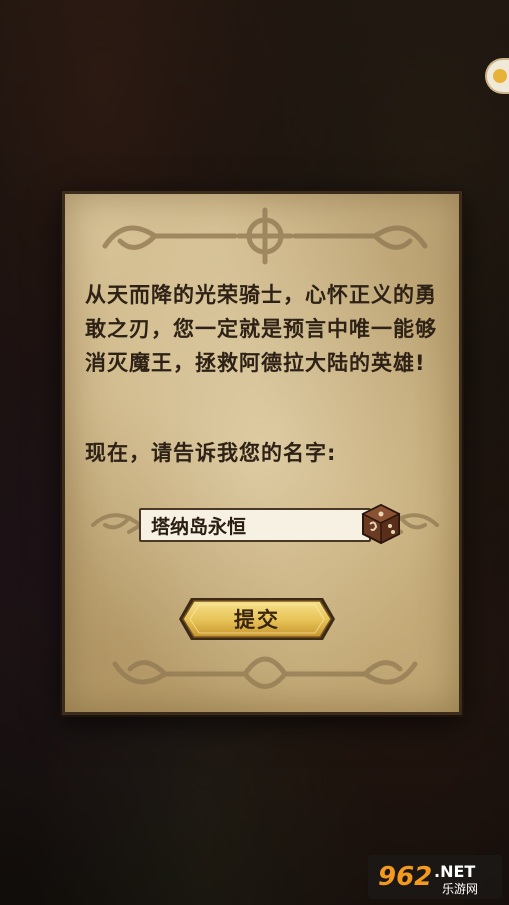  Describe the element at coordinates (265, 236) in the screenshot. I see `top-ornament-icon` at that location.